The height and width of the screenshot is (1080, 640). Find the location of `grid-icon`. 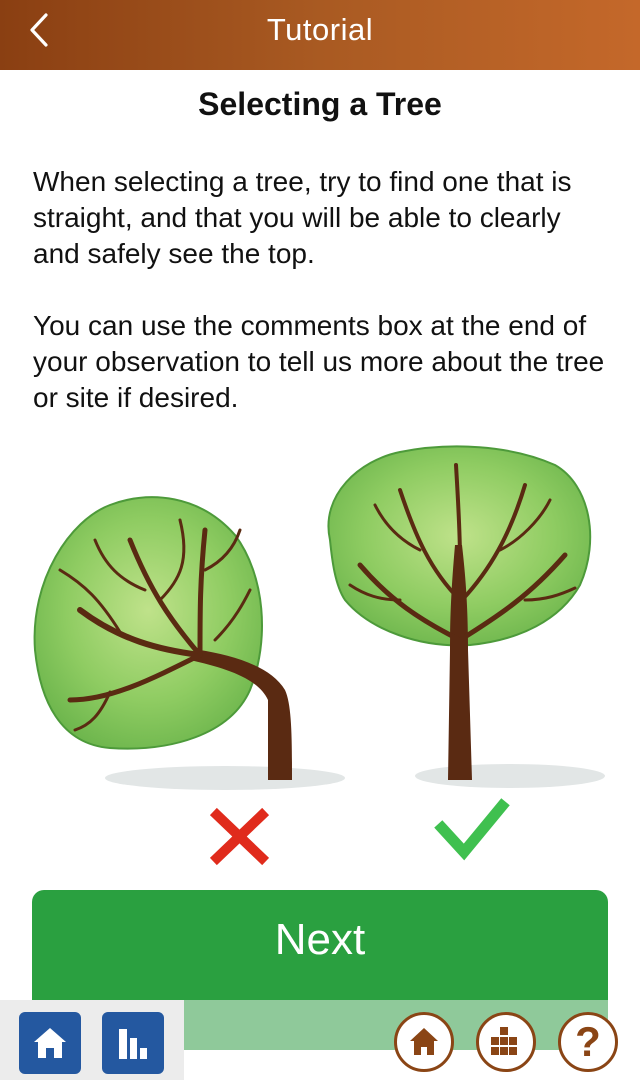

grid-icon is located at coordinates (504, 1041).